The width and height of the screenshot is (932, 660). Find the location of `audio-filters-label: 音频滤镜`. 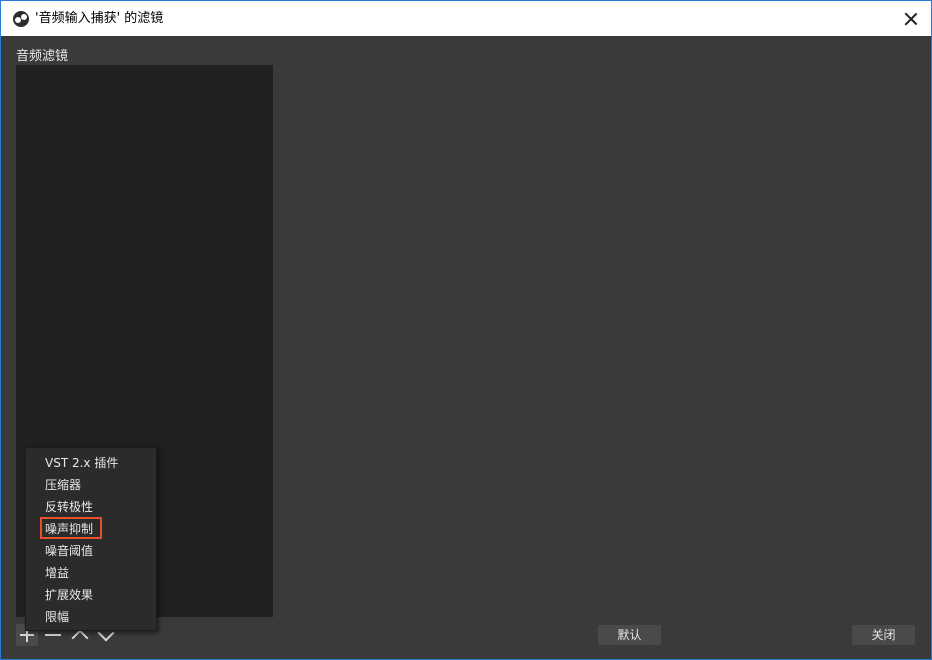

audio-filters-label: 音频滤镜 is located at coordinates (42, 56).